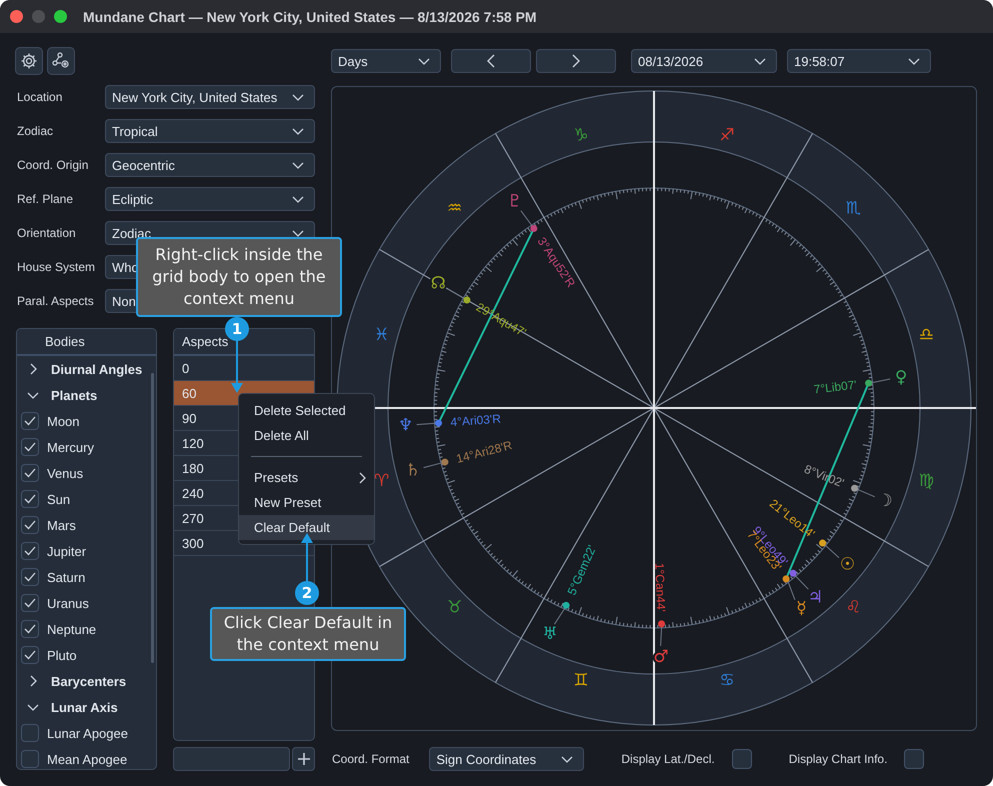 The image size is (993, 786). I want to click on callout-arrow, so click(237, 366).